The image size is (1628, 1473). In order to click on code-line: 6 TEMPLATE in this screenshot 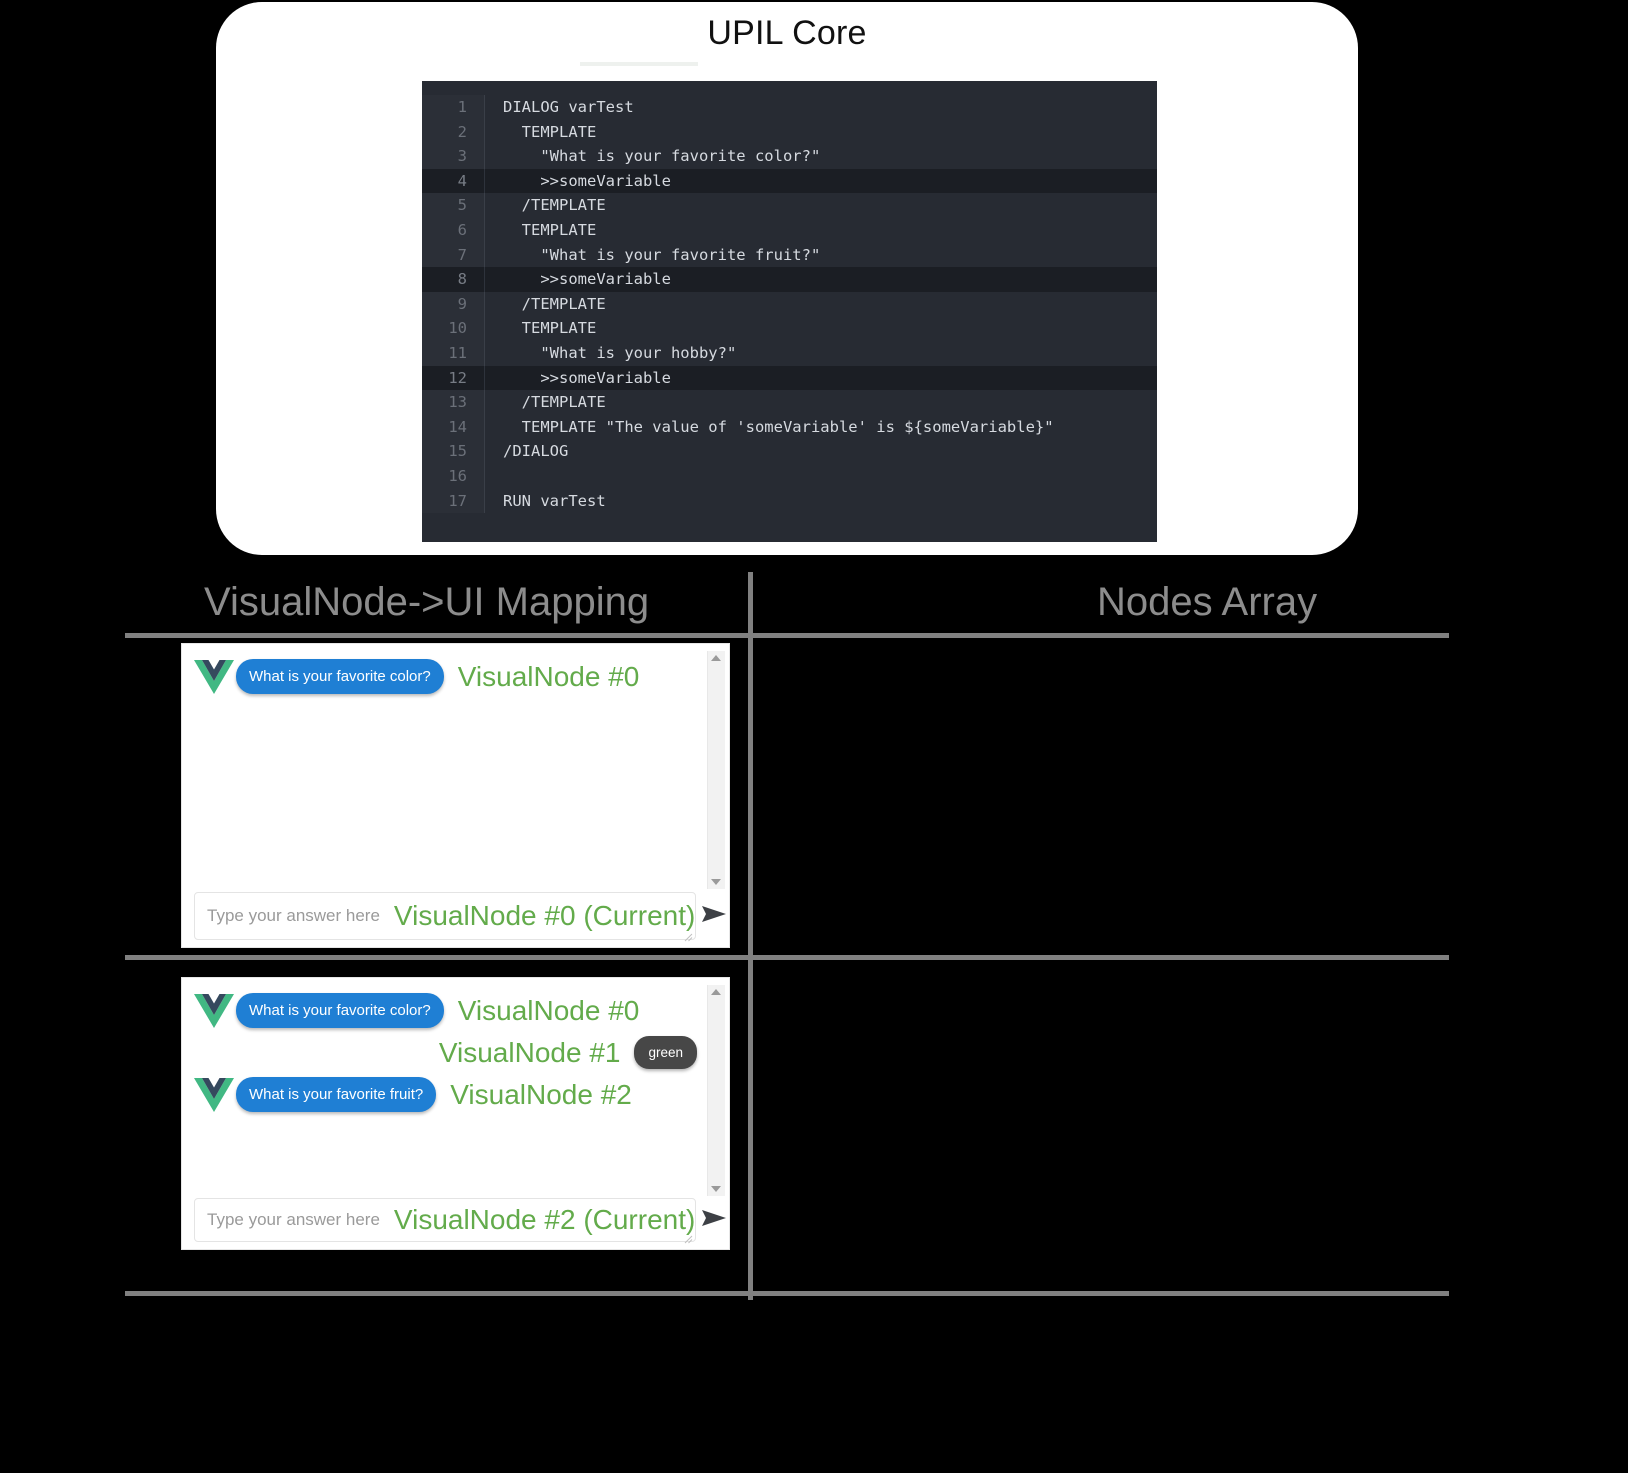, I will do `click(789, 230)`.